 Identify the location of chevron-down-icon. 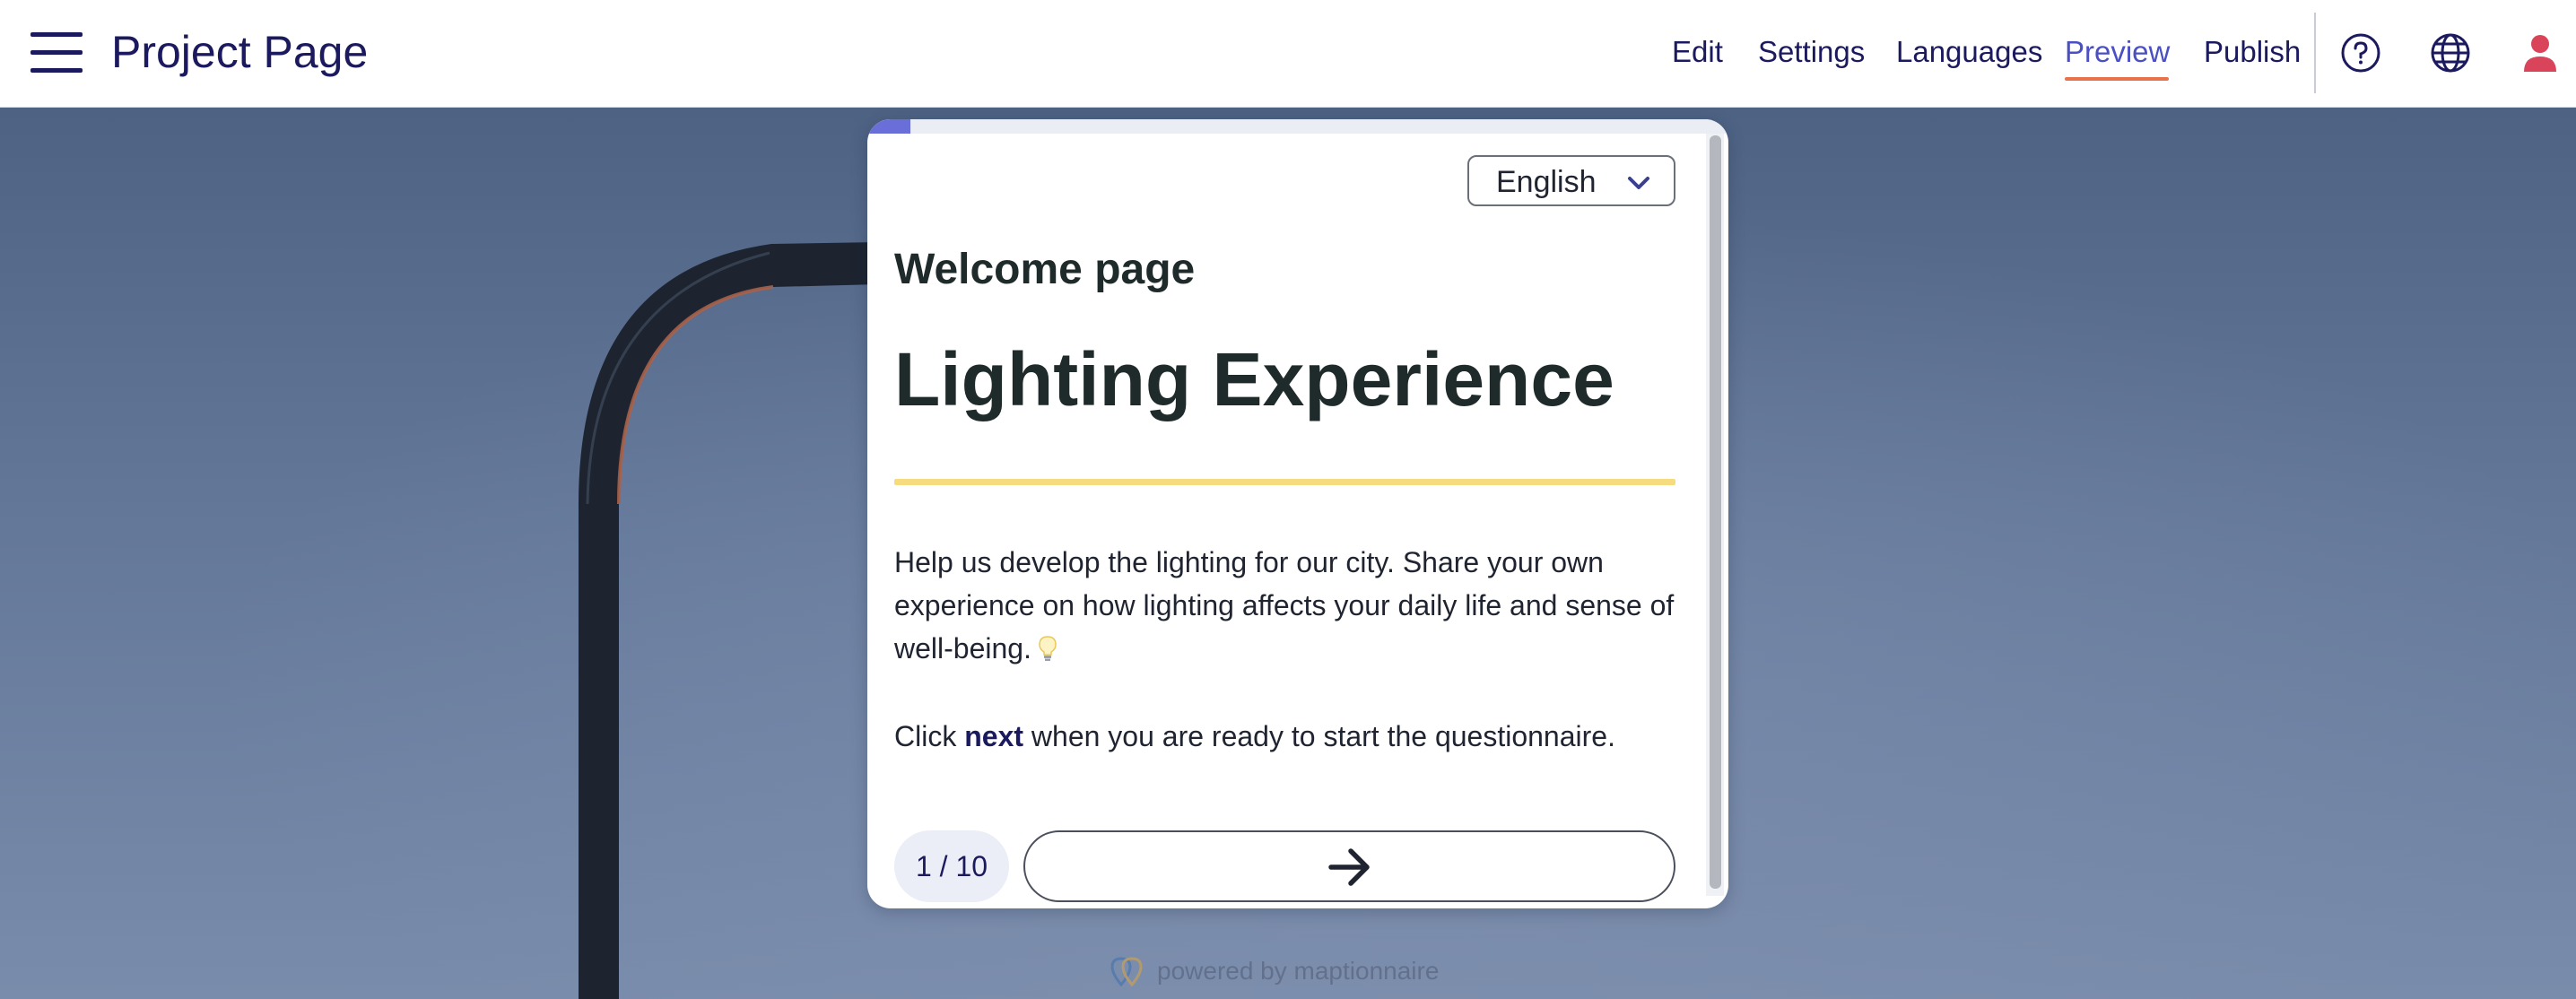
(1638, 183).